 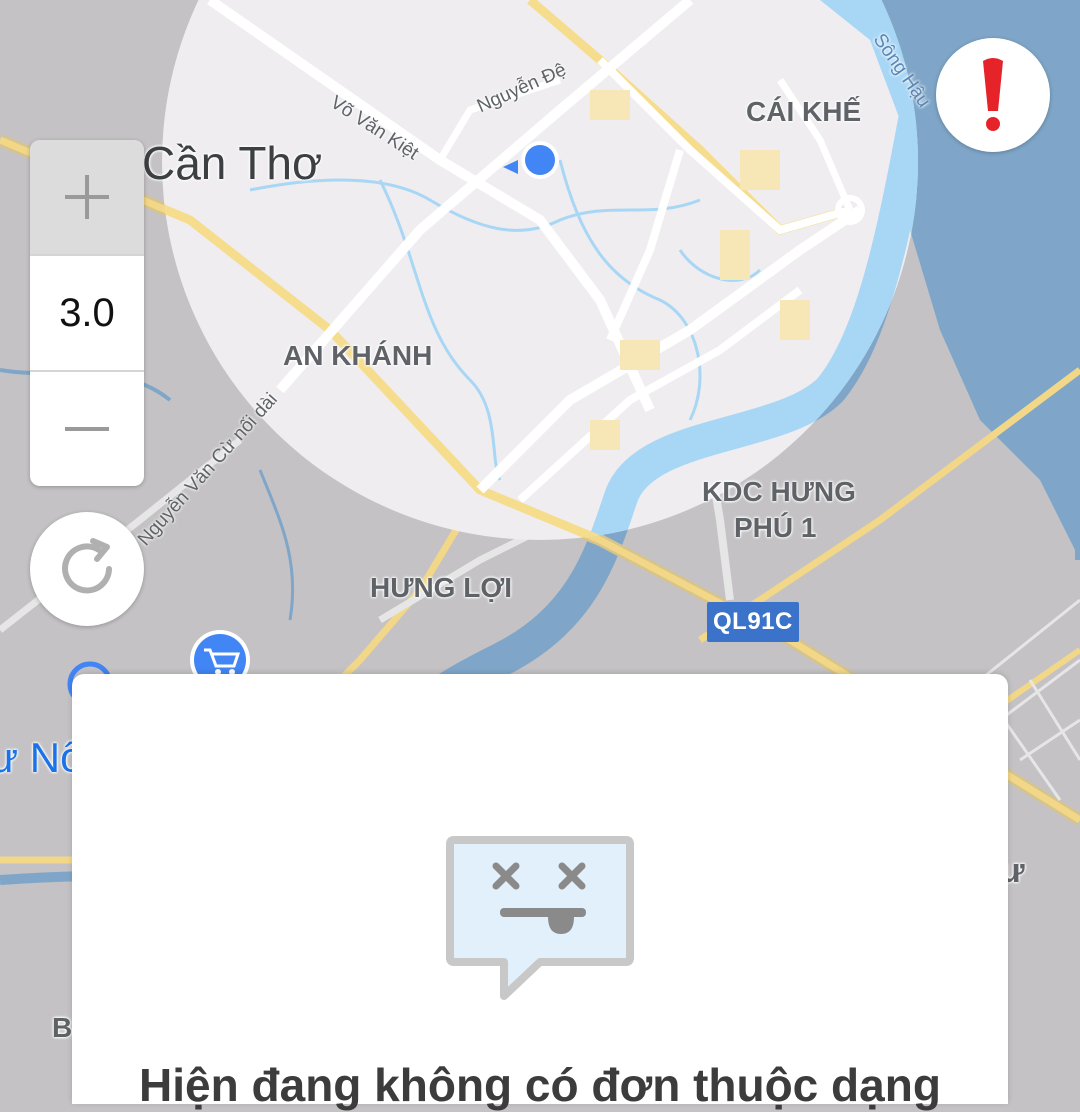 I want to click on alert-button, so click(x=993, y=95).